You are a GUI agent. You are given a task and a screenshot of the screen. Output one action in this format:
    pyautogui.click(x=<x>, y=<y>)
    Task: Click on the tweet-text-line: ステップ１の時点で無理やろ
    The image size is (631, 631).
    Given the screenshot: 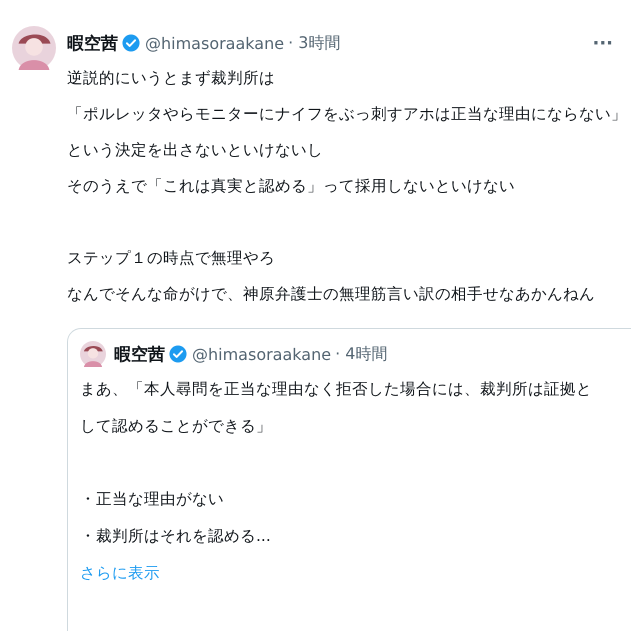 What is the action you would take?
    pyautogui.click(x=171, y=258)
    